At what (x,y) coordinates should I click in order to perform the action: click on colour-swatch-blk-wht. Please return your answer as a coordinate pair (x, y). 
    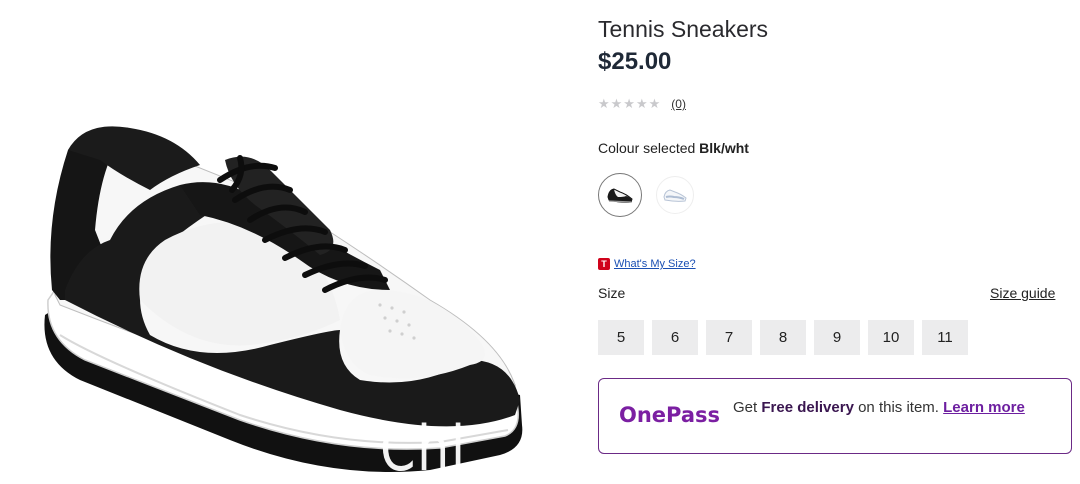
    Looking at the image, I should click on (620, 195).